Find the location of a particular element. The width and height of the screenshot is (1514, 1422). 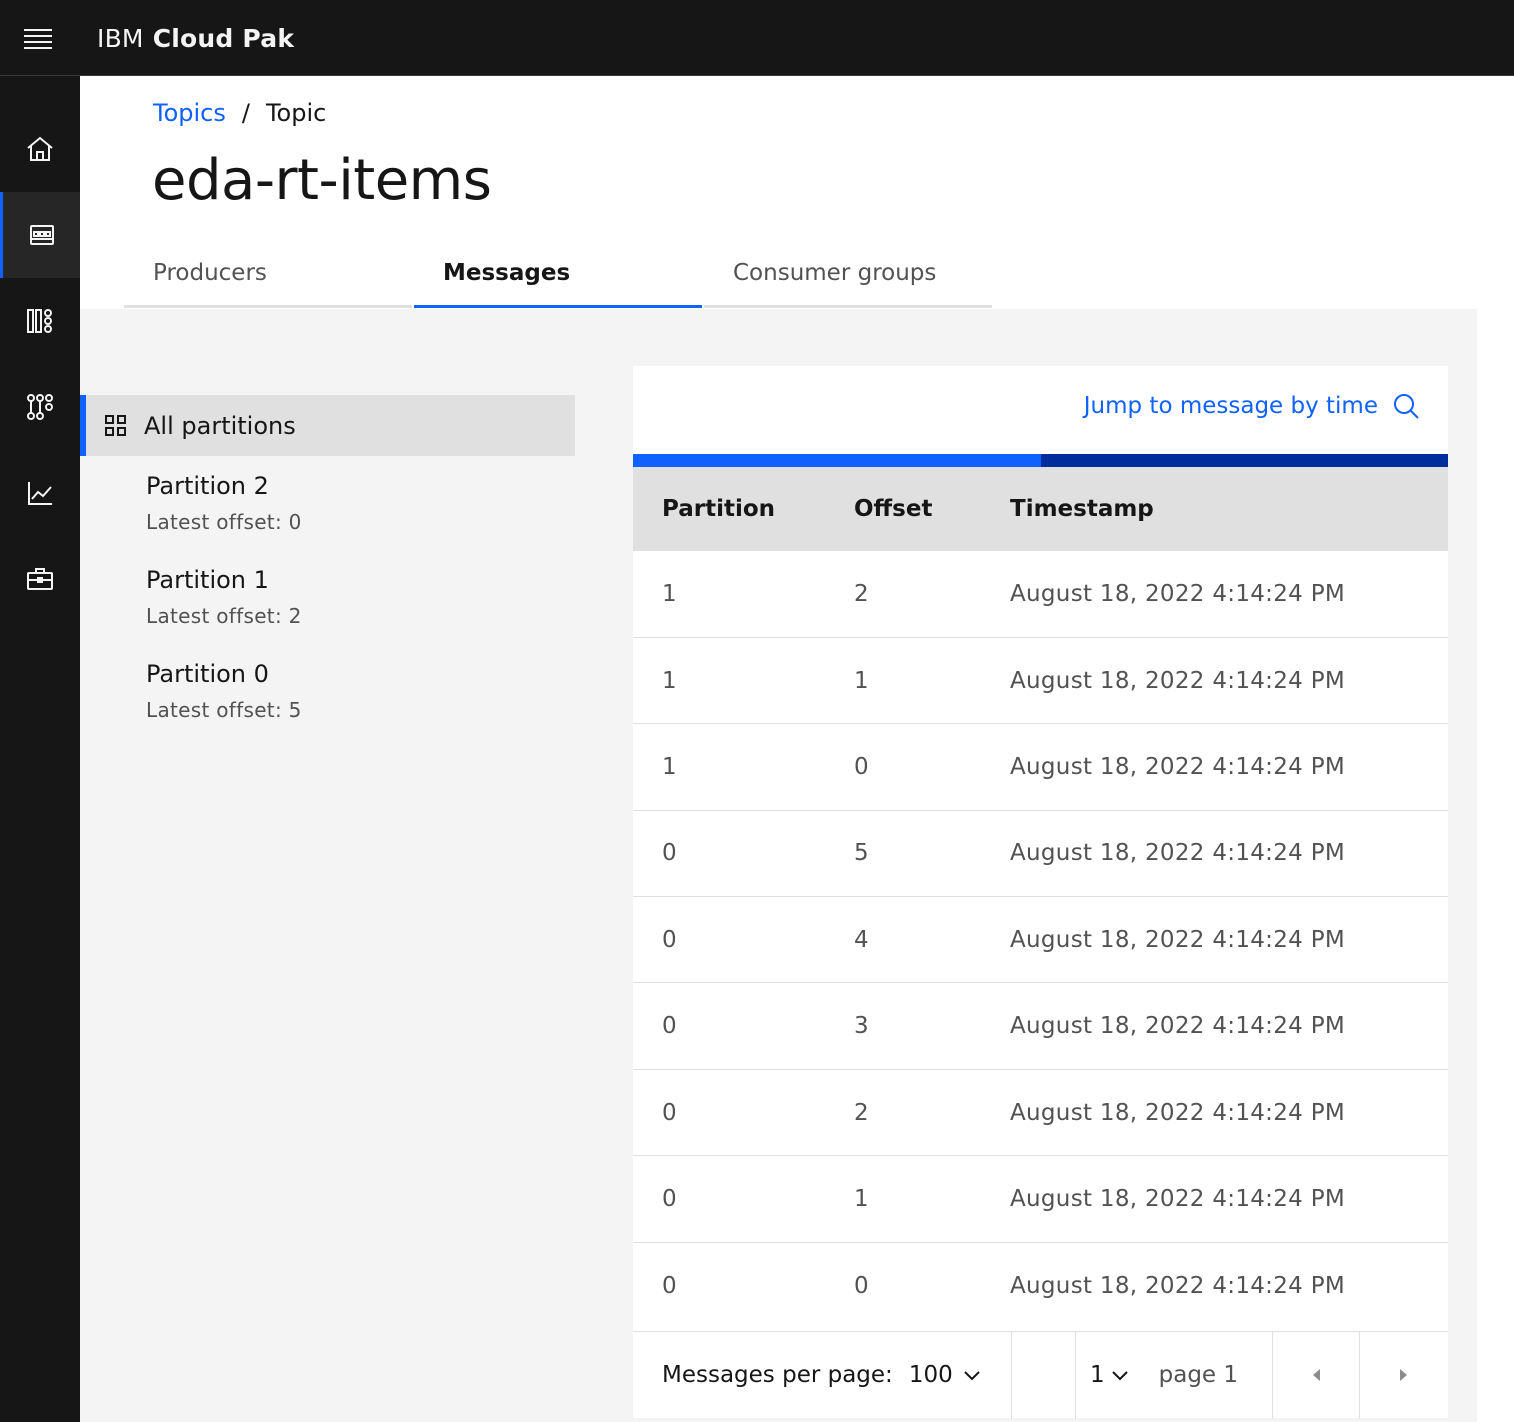

top-header: IBM Cloud Pak is located at coordinates (757, 38).